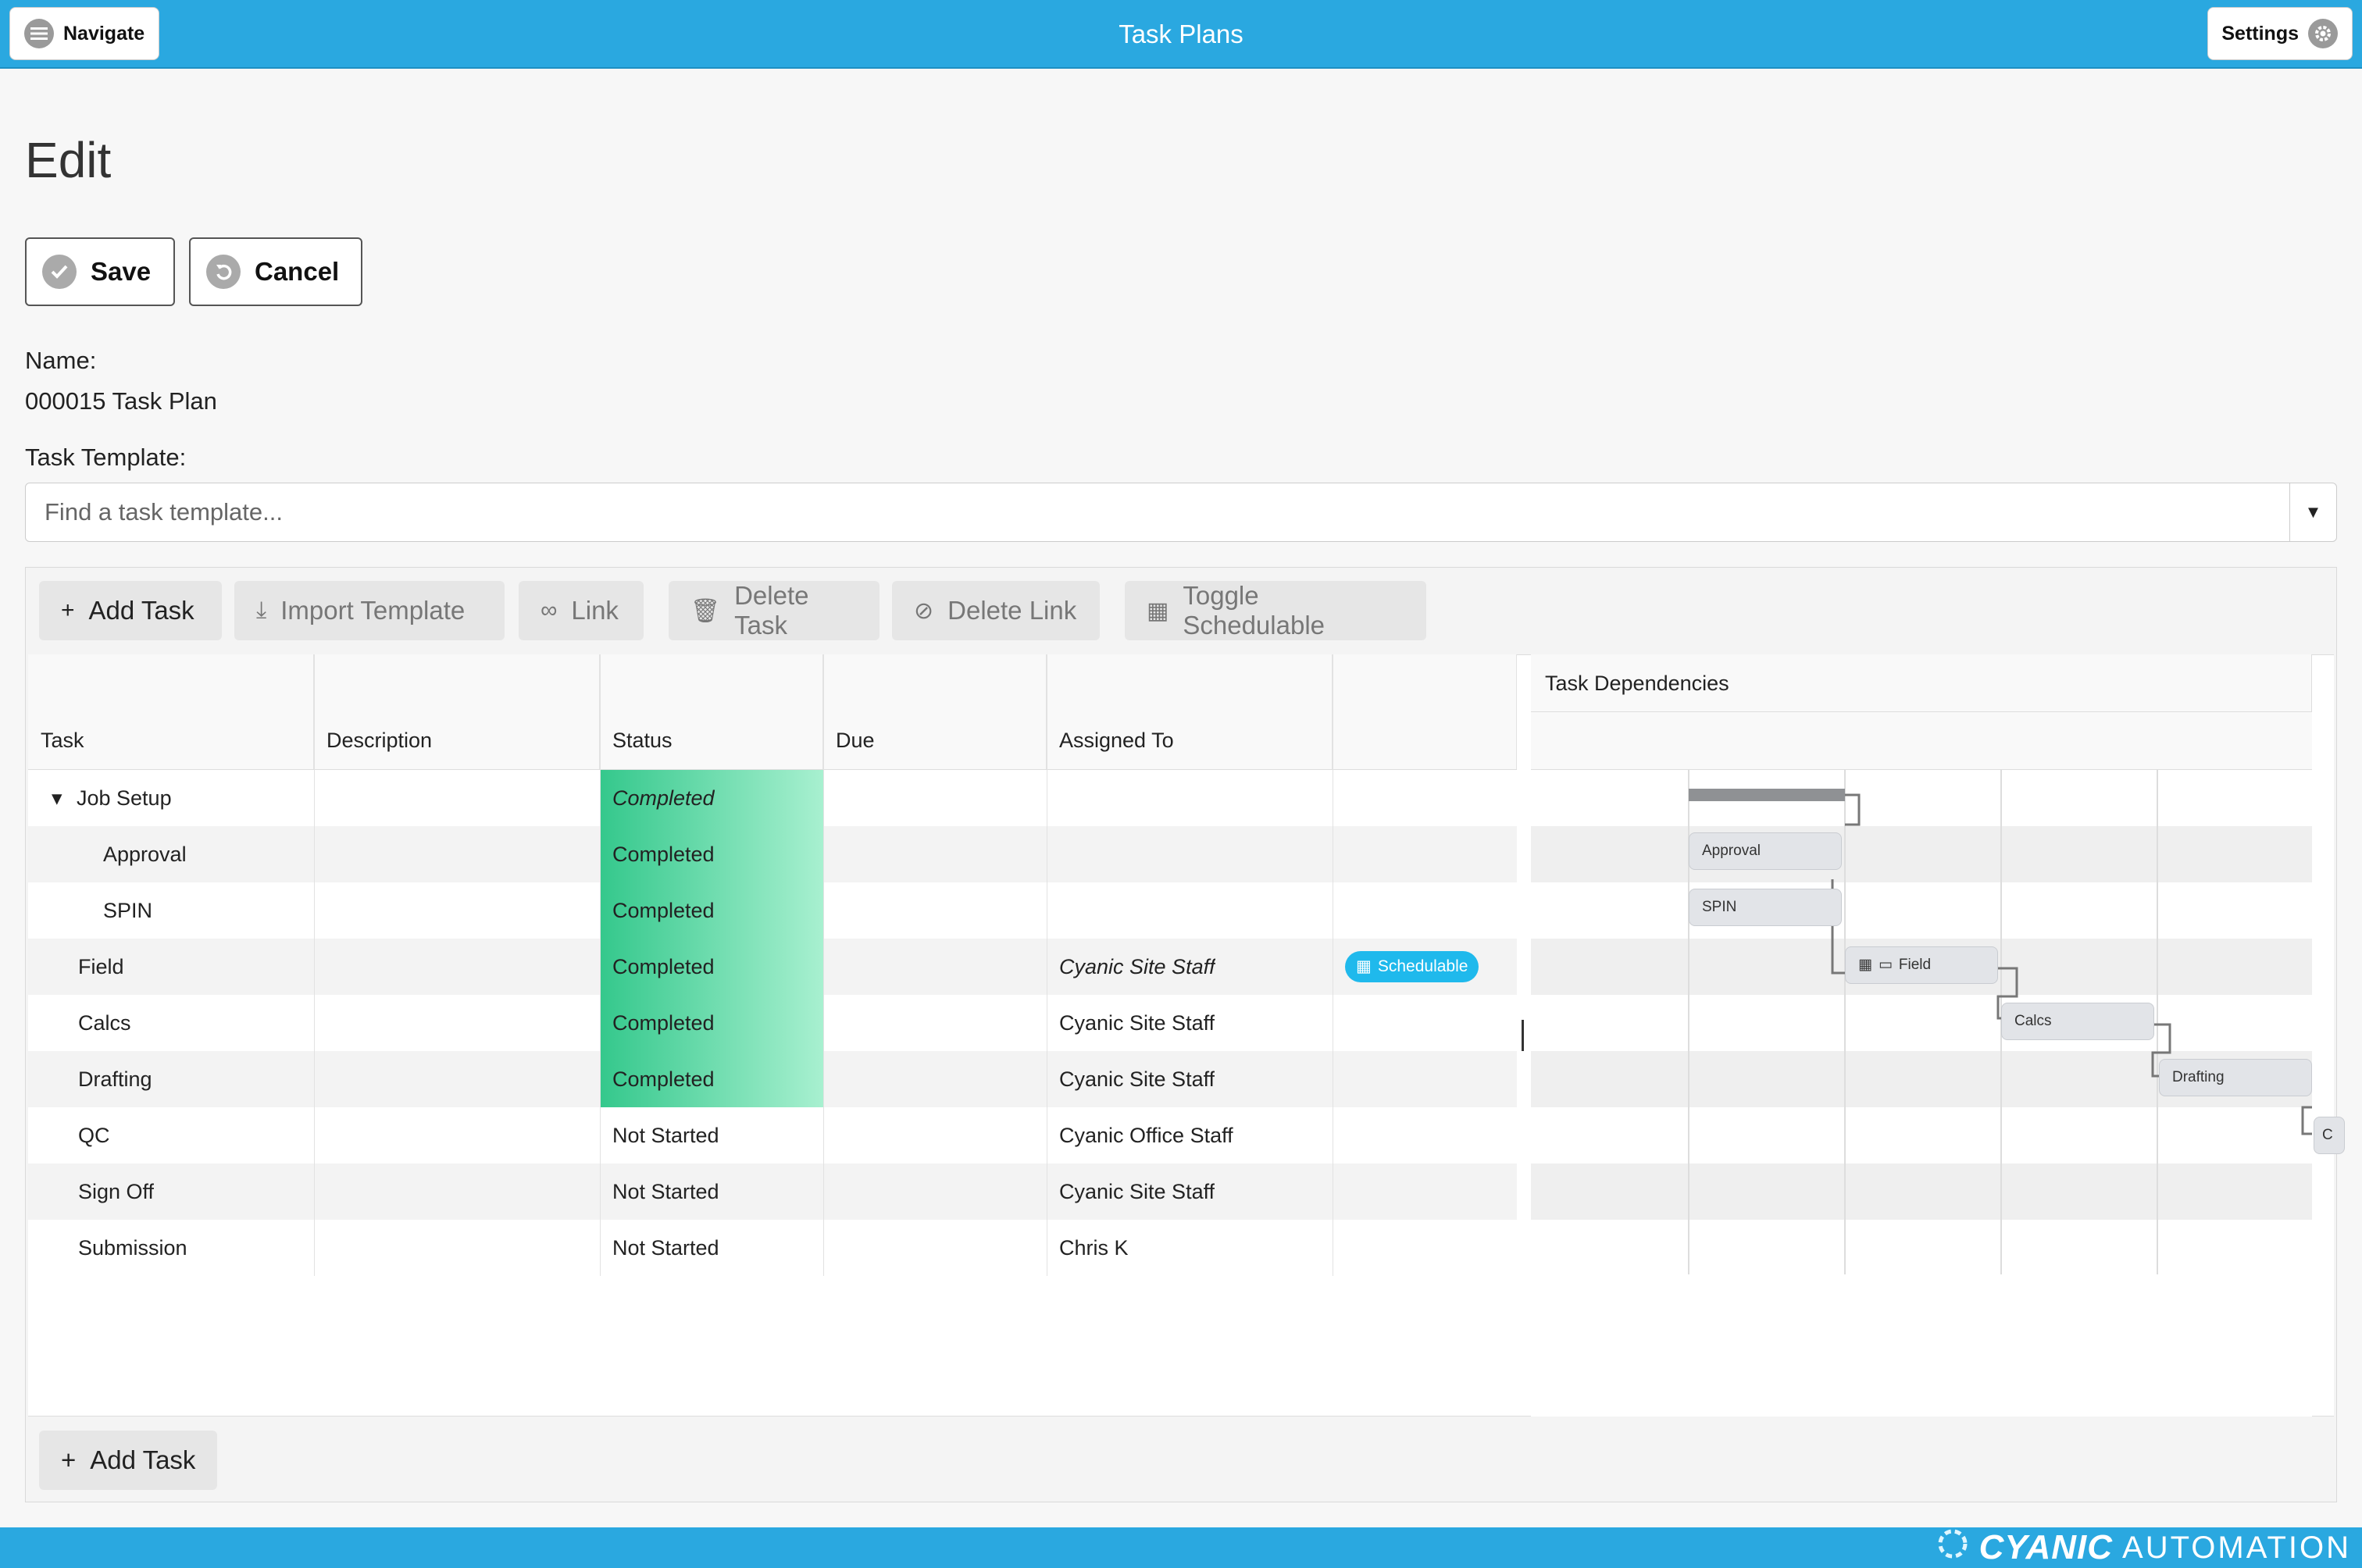  What do you see at coordinates (935, 712) in the screenshot?
I see `col-due-header: Due` at bounding box center [935, 712].